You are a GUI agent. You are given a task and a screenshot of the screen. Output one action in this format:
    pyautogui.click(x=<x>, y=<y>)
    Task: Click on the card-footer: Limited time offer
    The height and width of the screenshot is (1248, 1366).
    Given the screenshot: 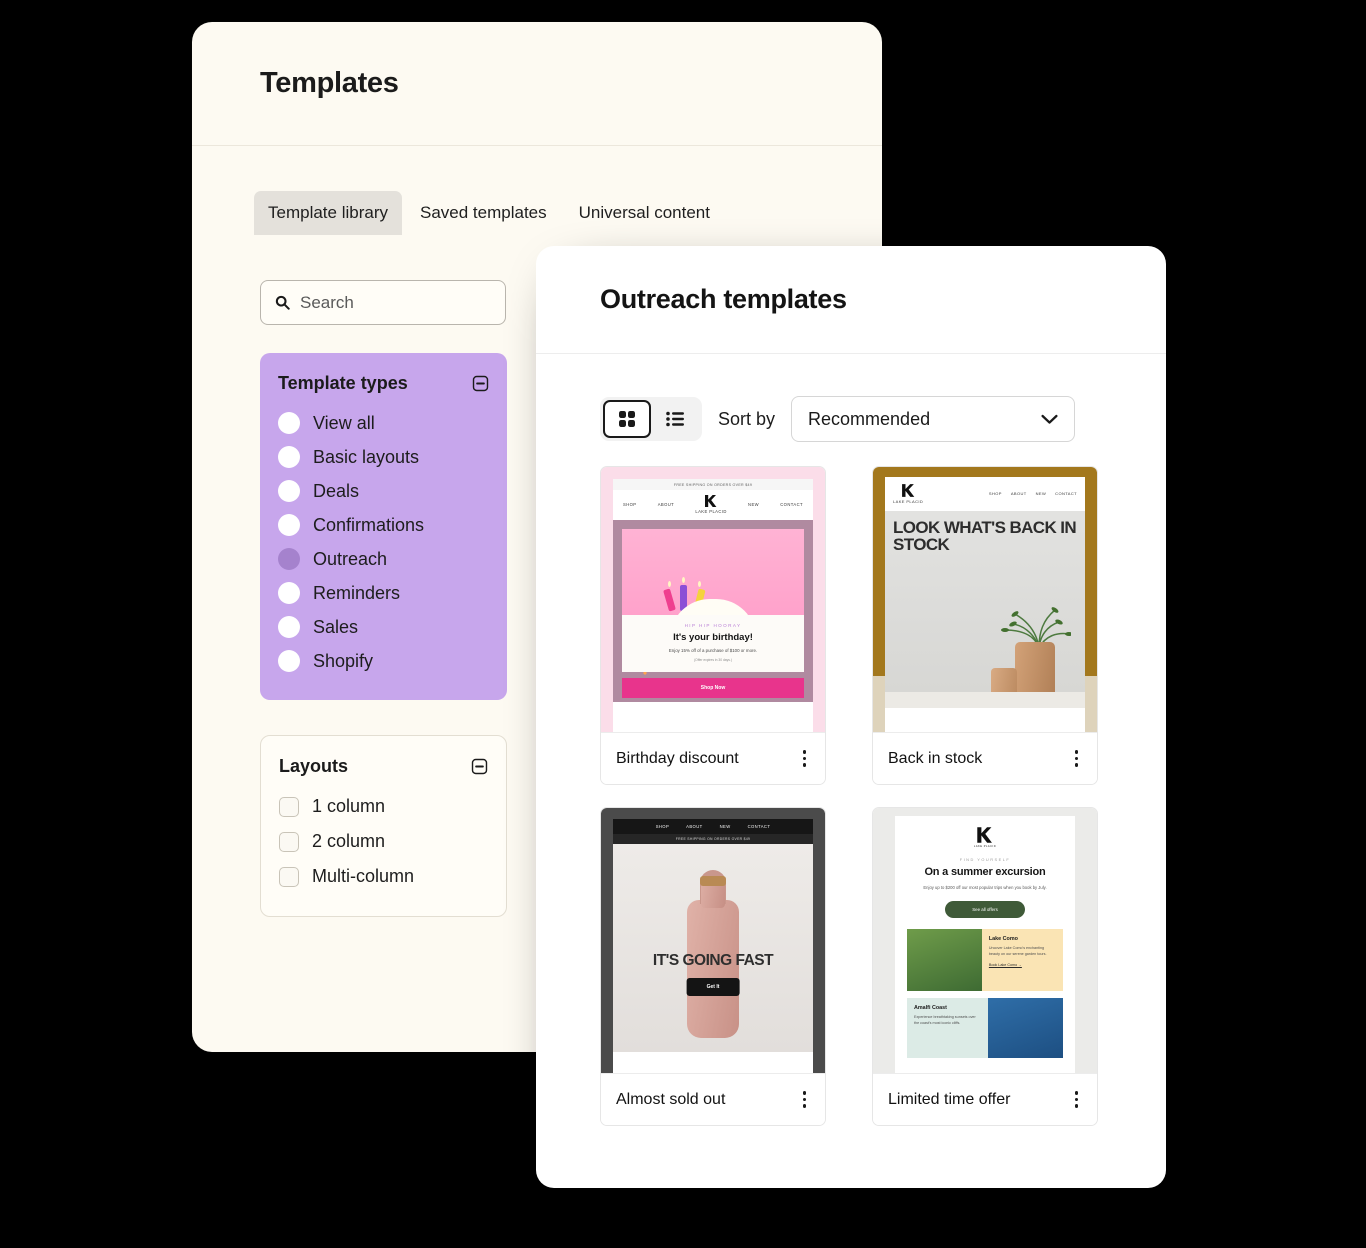 What is the action you would take?
    pyautogui.click(x=985, y=1099)
    